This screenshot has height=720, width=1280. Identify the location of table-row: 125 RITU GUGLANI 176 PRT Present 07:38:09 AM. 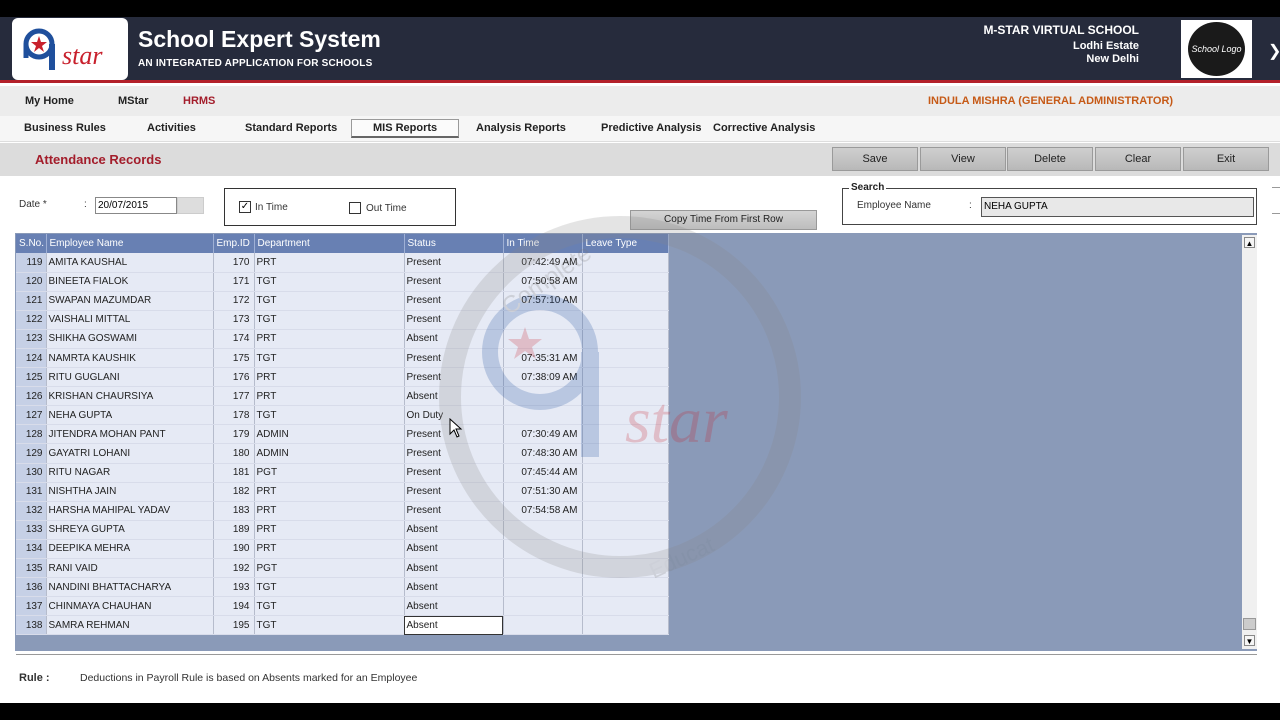
(342, 377).